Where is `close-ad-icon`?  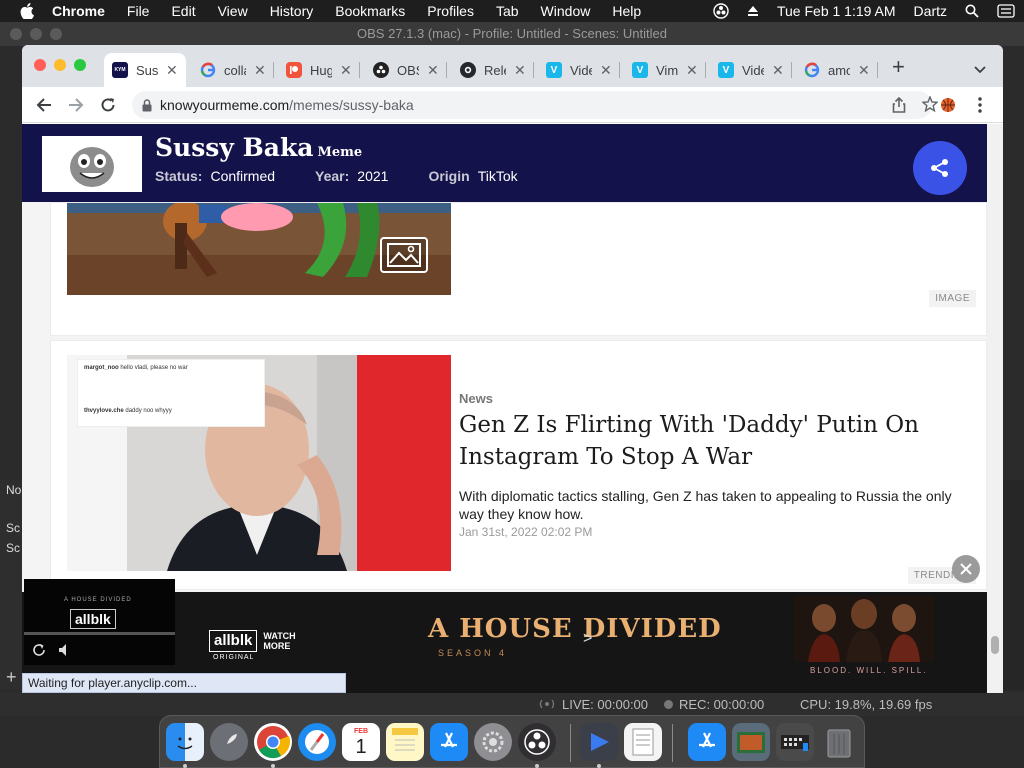
close-ad-icon is located at coordinates (966, 569).